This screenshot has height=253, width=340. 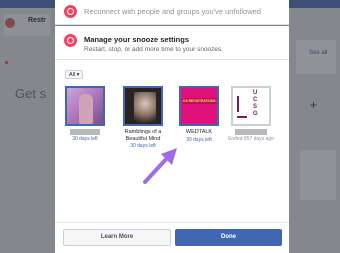 I want to click on see-all-link: See all, so click(x=318, y=53).